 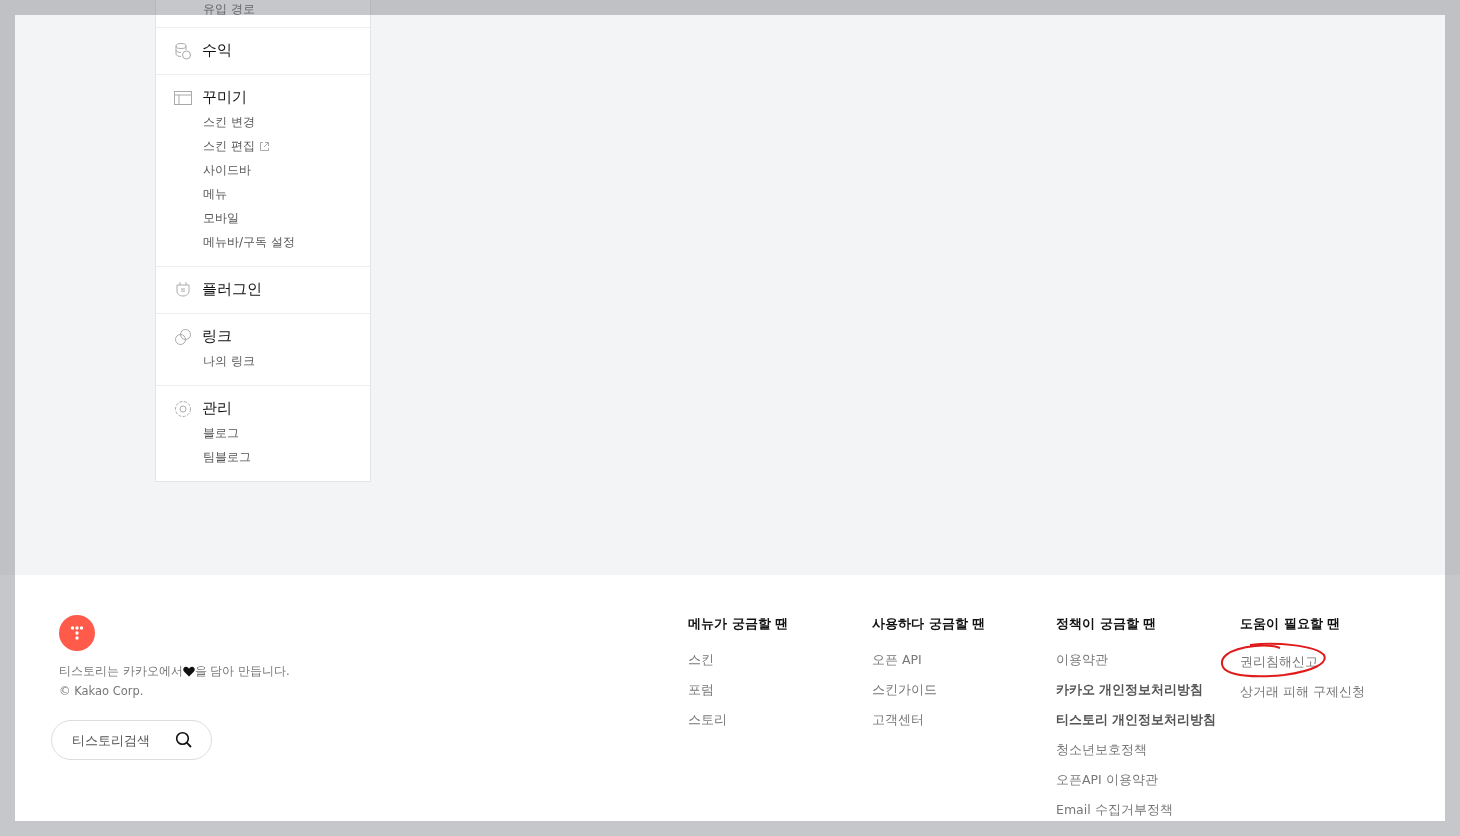 What do you see at coordinates (286, 122) in the screenshot?
I see `menu-item: 스킨 변경` at bounding box center [286, 122].